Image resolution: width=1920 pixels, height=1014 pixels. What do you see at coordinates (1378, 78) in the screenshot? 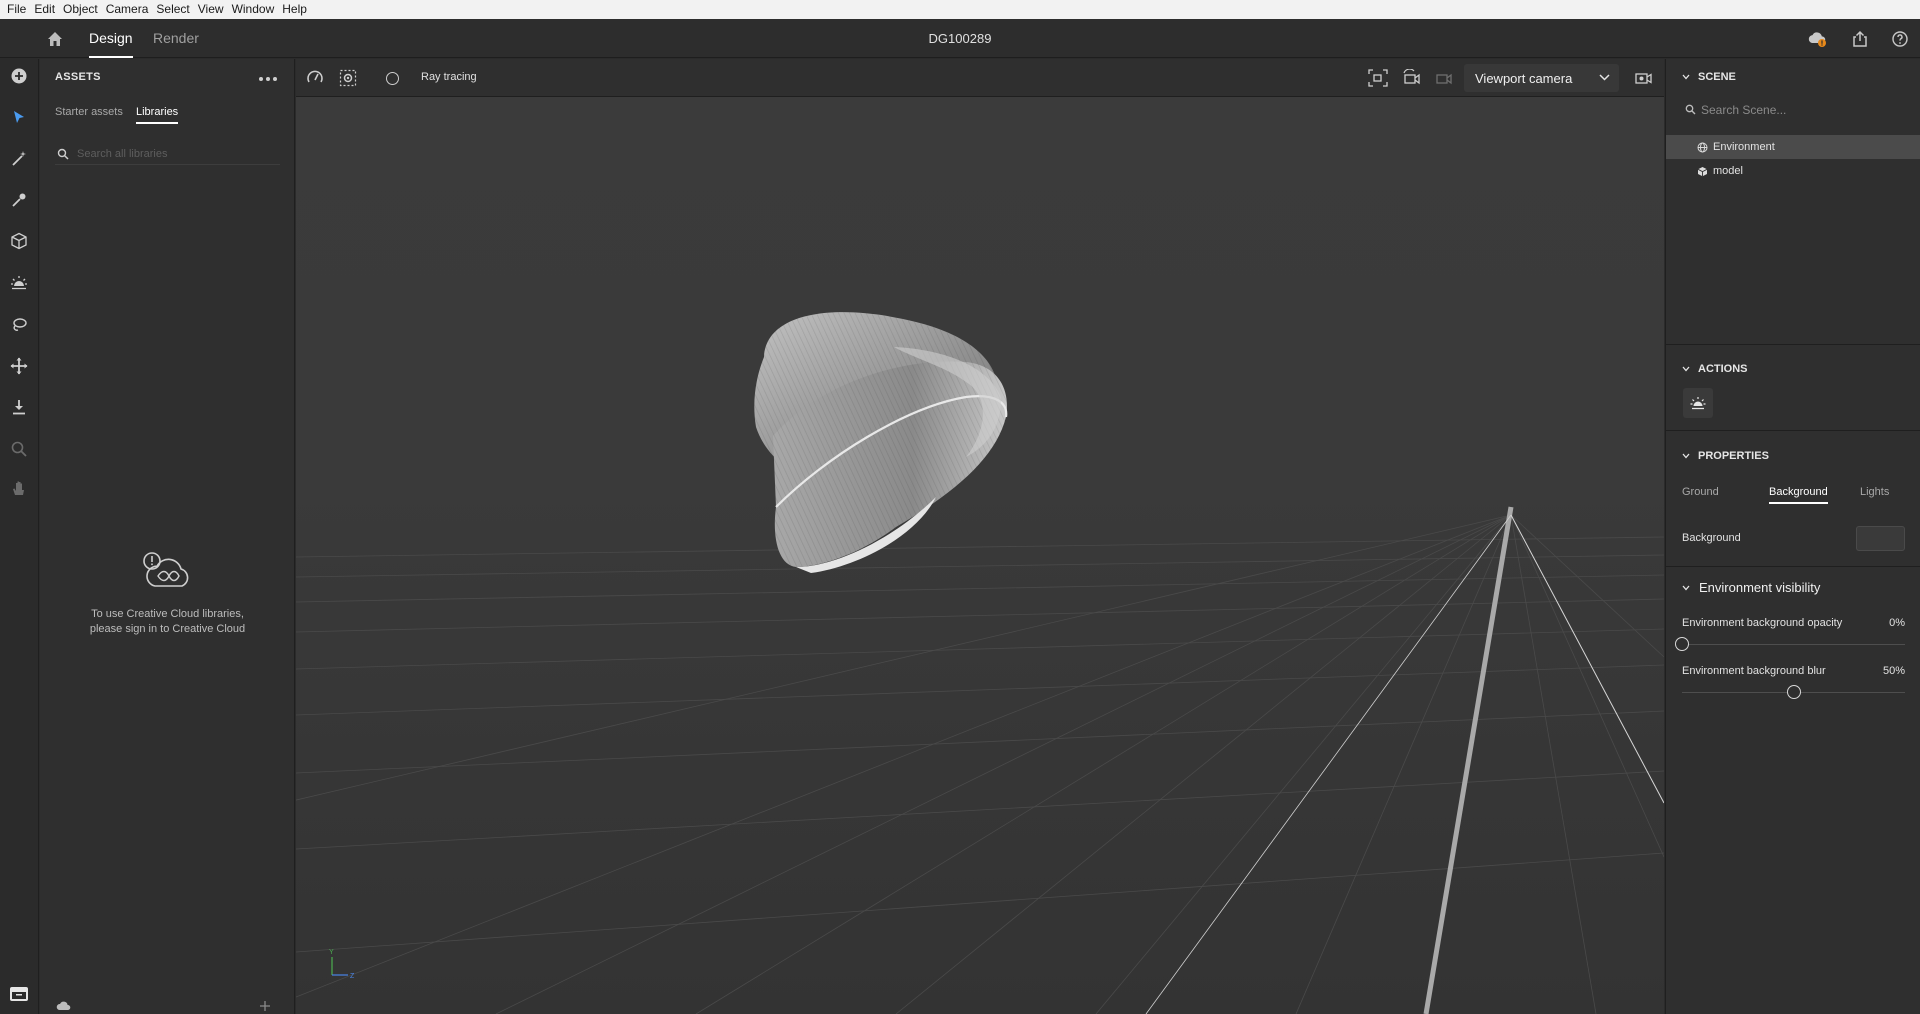
I see `frame-camera-icon` at bounding box center [1378, 78].